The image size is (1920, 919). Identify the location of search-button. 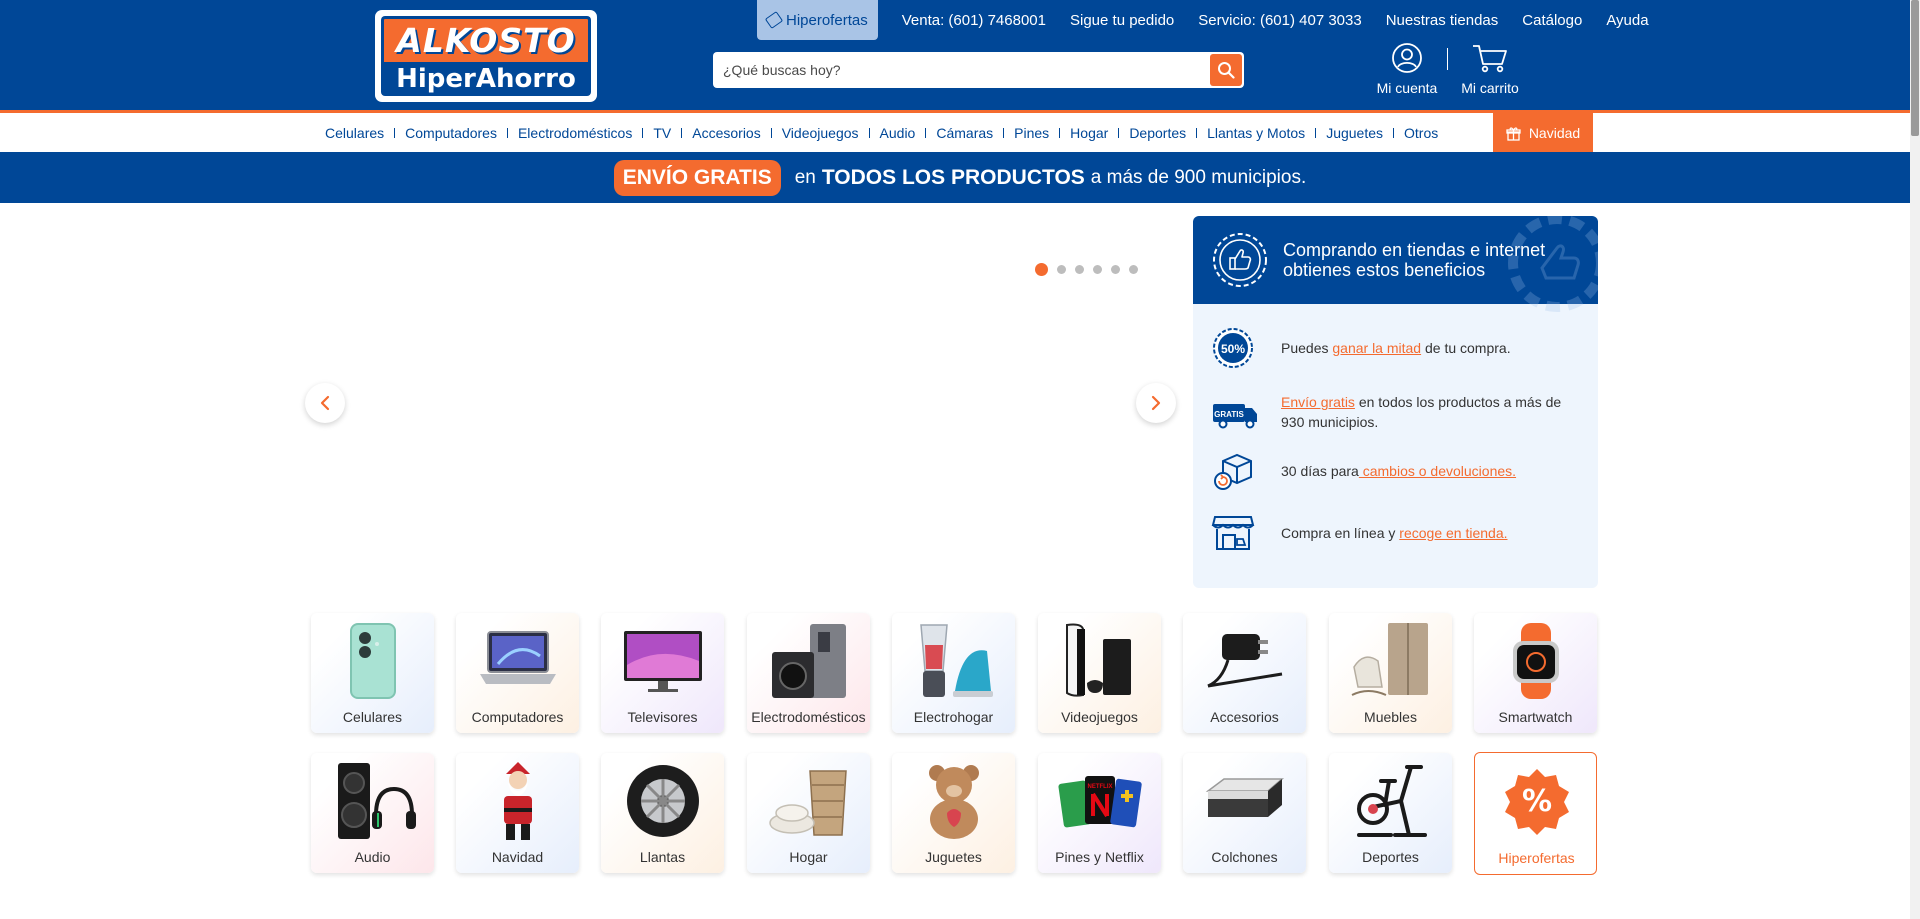
(1226, 70).